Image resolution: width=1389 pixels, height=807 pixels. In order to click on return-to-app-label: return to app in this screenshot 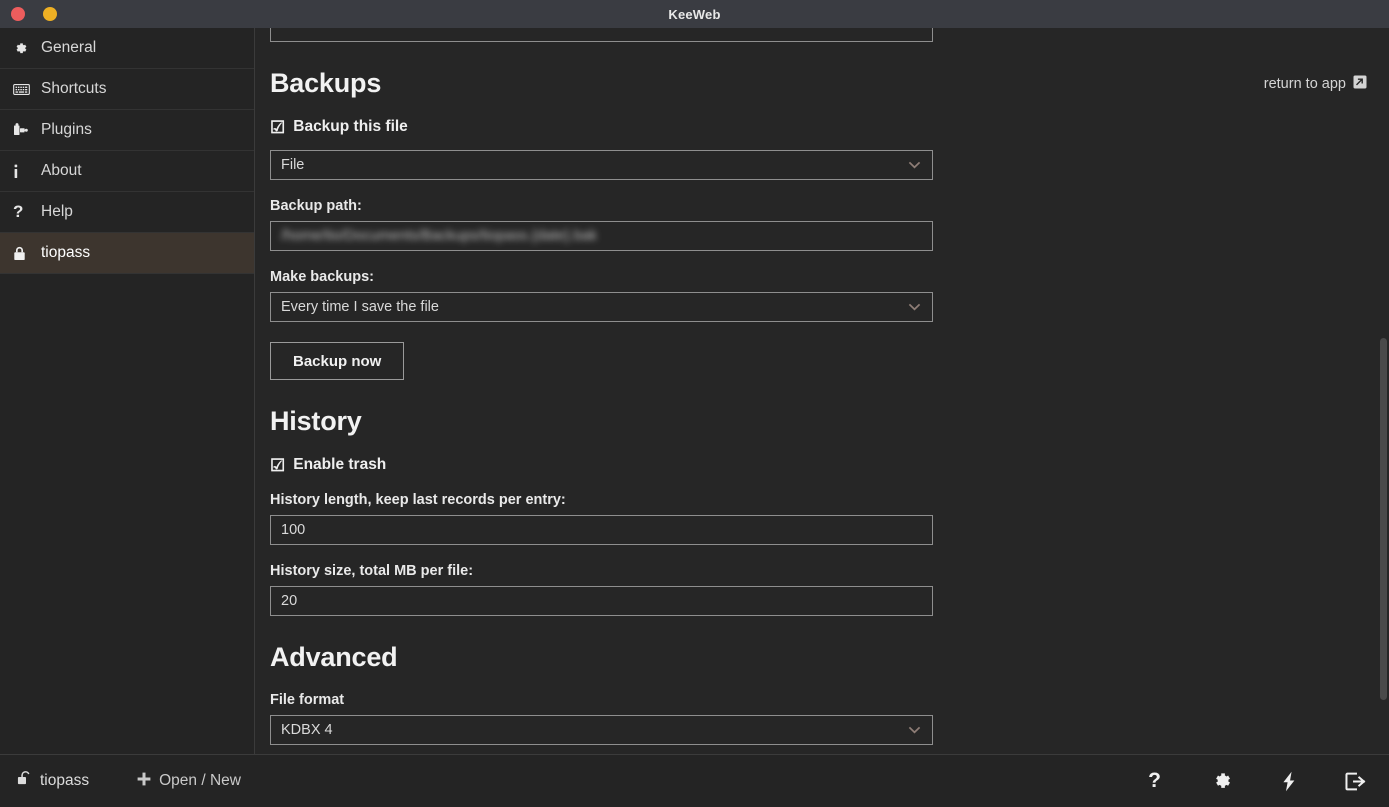, I will do `click(1304, 84)`.